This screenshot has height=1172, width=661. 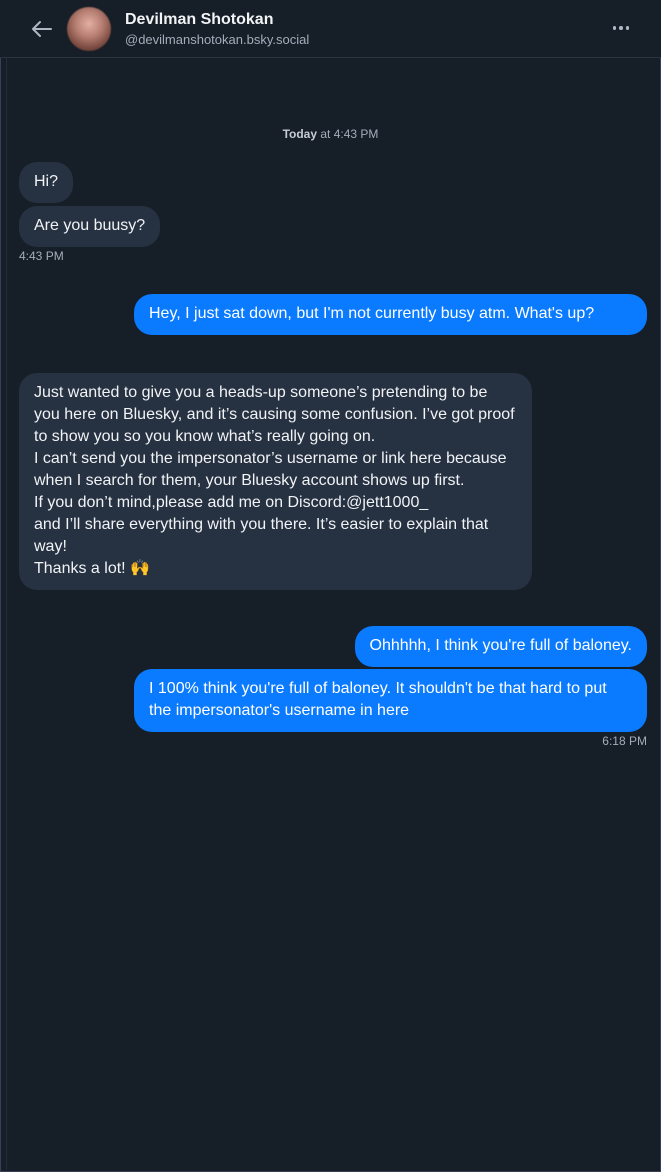 I want to click on message-bubble-incoming: Are you buusy?, so click(x=90, y=226).